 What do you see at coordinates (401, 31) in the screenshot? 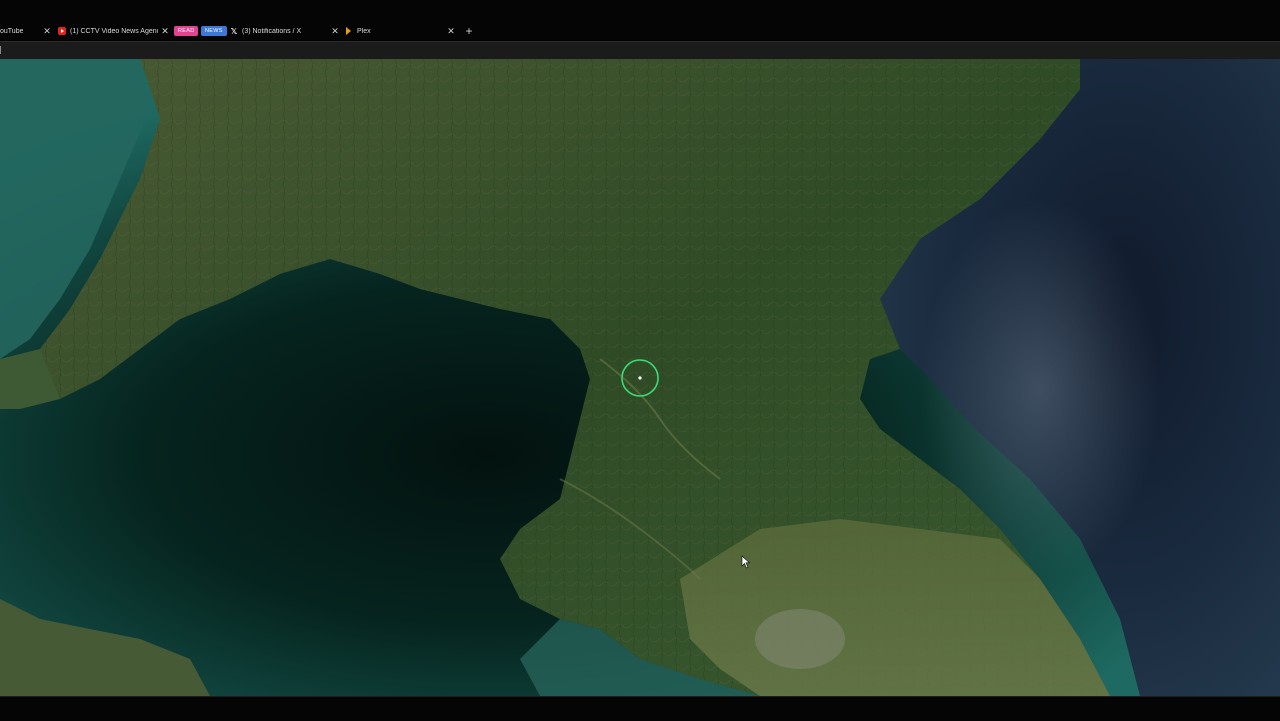
I see `tab-plex: Plex ✕` at bounding box center [401, 31].